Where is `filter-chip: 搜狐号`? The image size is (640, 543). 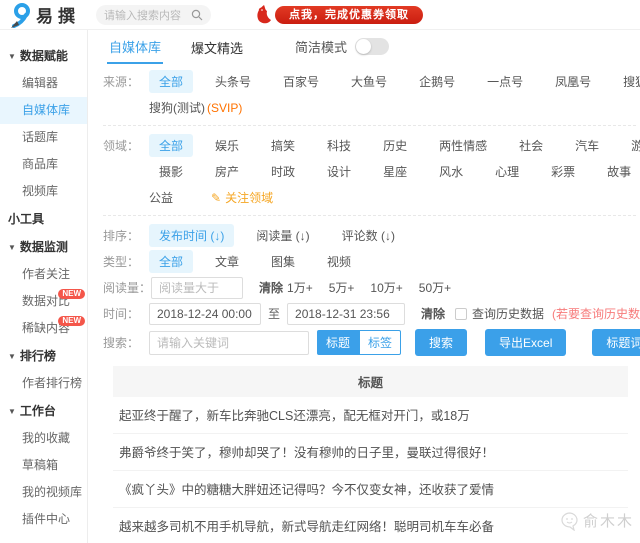
filter-chip: 搜狐号 is located at coordinates (626, 81).